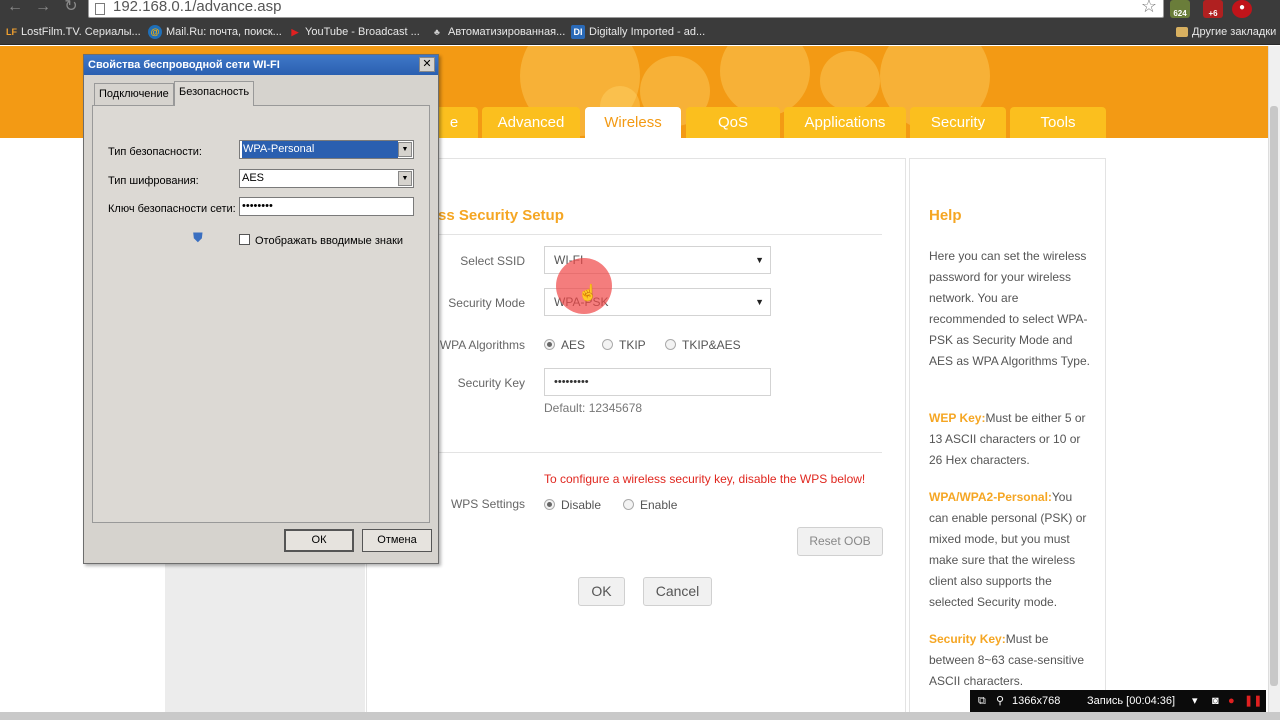 This screenshot has width=1280, height=720. What do you see at coordinates (958, 122) in the screenshot?
I see `tab-security: Security` at bounding box center [958, 122].